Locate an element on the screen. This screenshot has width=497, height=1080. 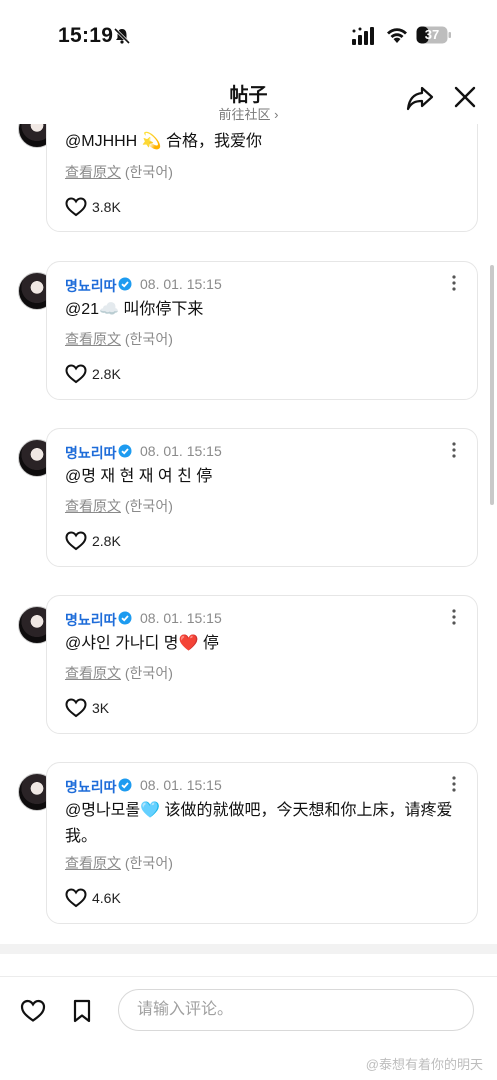
bookmark-icon is located at coordinates (82, 1011).